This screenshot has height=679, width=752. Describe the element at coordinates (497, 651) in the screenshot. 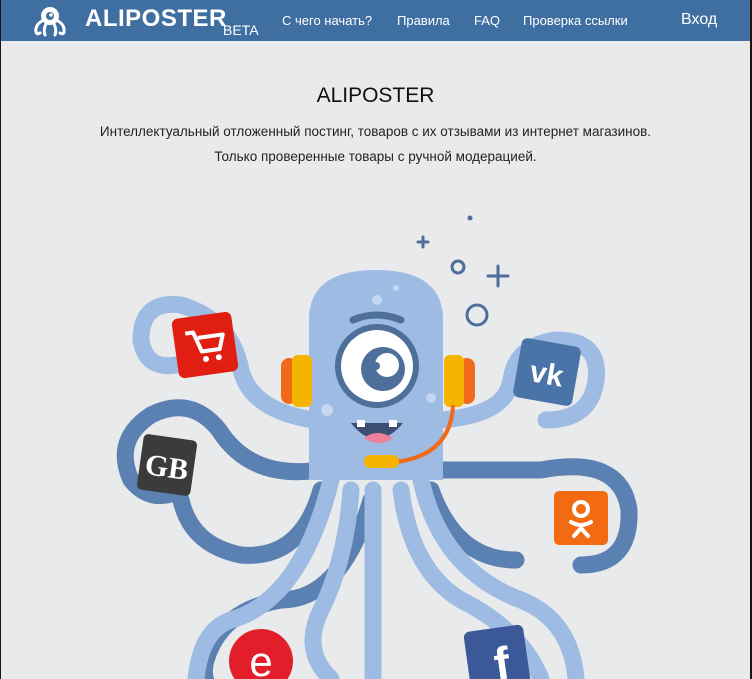

I see `facebook-icon: f` at that location.